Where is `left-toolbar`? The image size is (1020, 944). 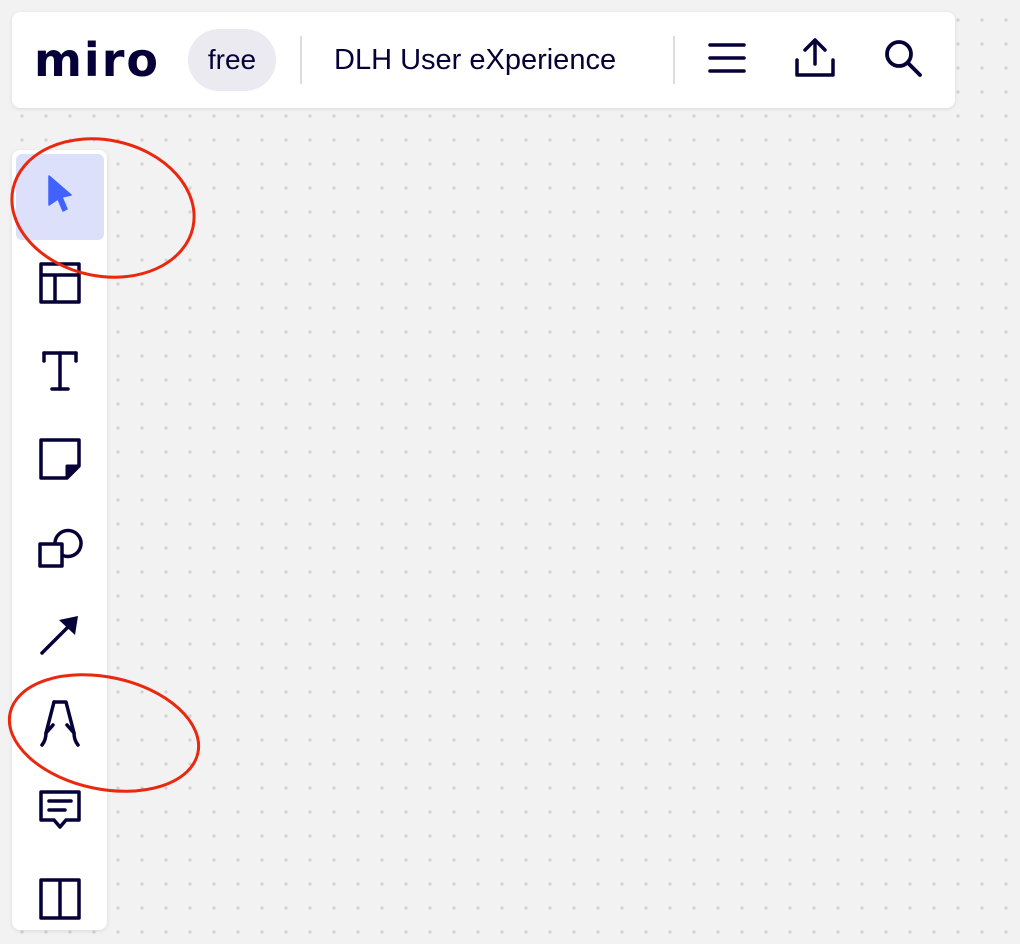
left-toolbar is located at coordinates (59, 540).